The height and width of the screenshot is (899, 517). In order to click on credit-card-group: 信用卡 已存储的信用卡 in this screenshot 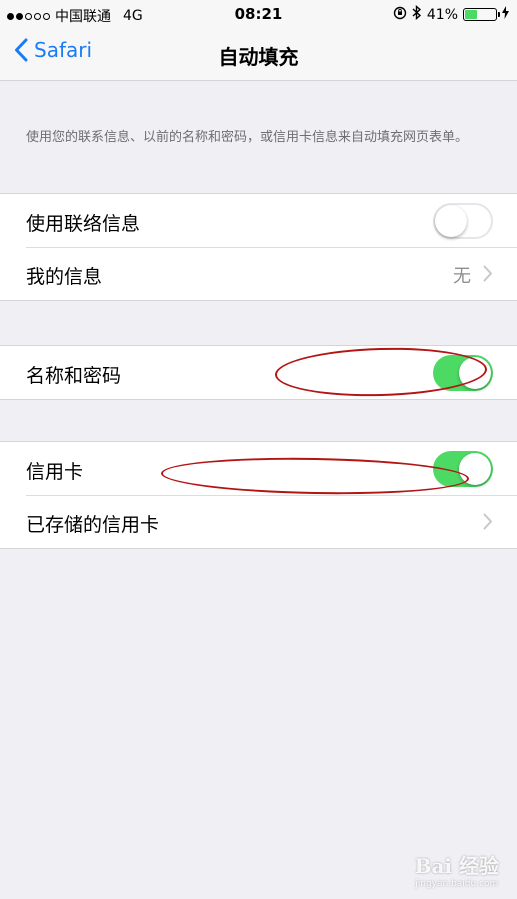, I will do `click(258, 495)`.